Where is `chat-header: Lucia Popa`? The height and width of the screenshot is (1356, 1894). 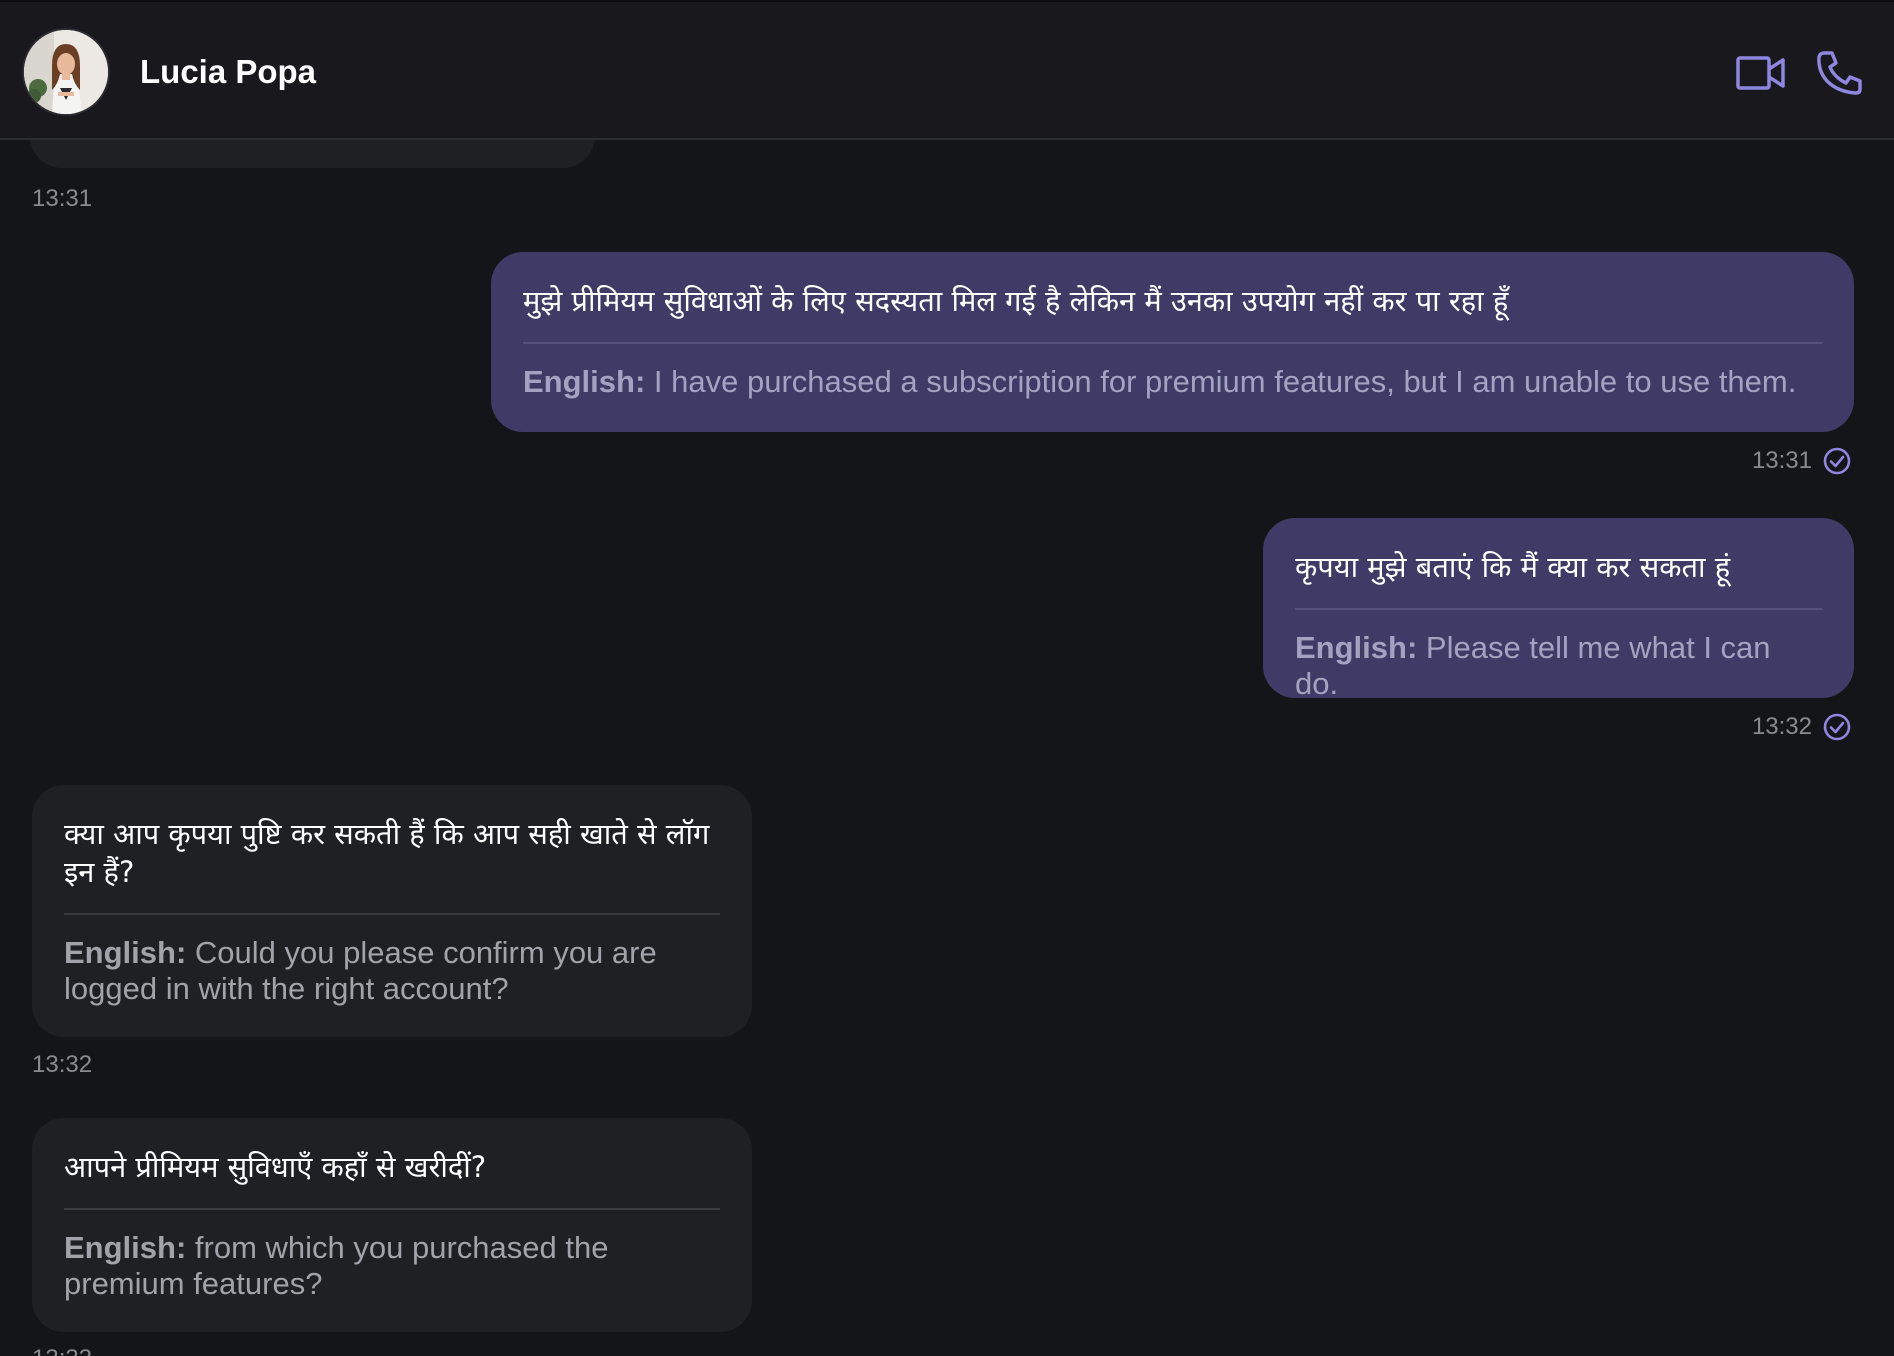
chat-header: Lucia Popa is located at coordinates (947, 70).